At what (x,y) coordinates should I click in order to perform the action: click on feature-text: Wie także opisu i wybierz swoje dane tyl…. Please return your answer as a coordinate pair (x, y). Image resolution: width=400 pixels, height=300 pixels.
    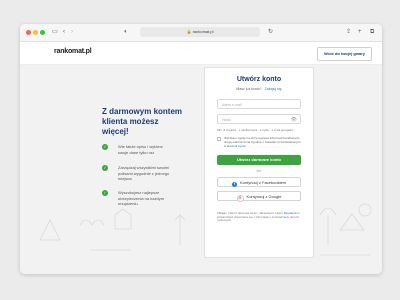
    Looking at the image, I should click on (140, 149).